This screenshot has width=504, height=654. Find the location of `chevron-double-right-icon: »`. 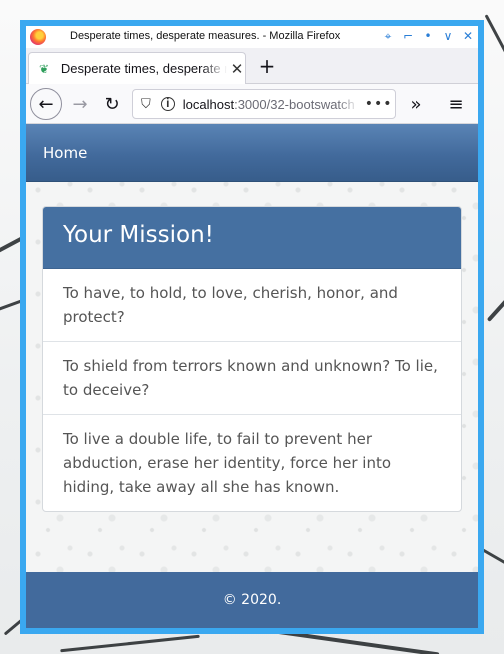

chevron-double-right-icon: » is located at coordinates (416, 104).